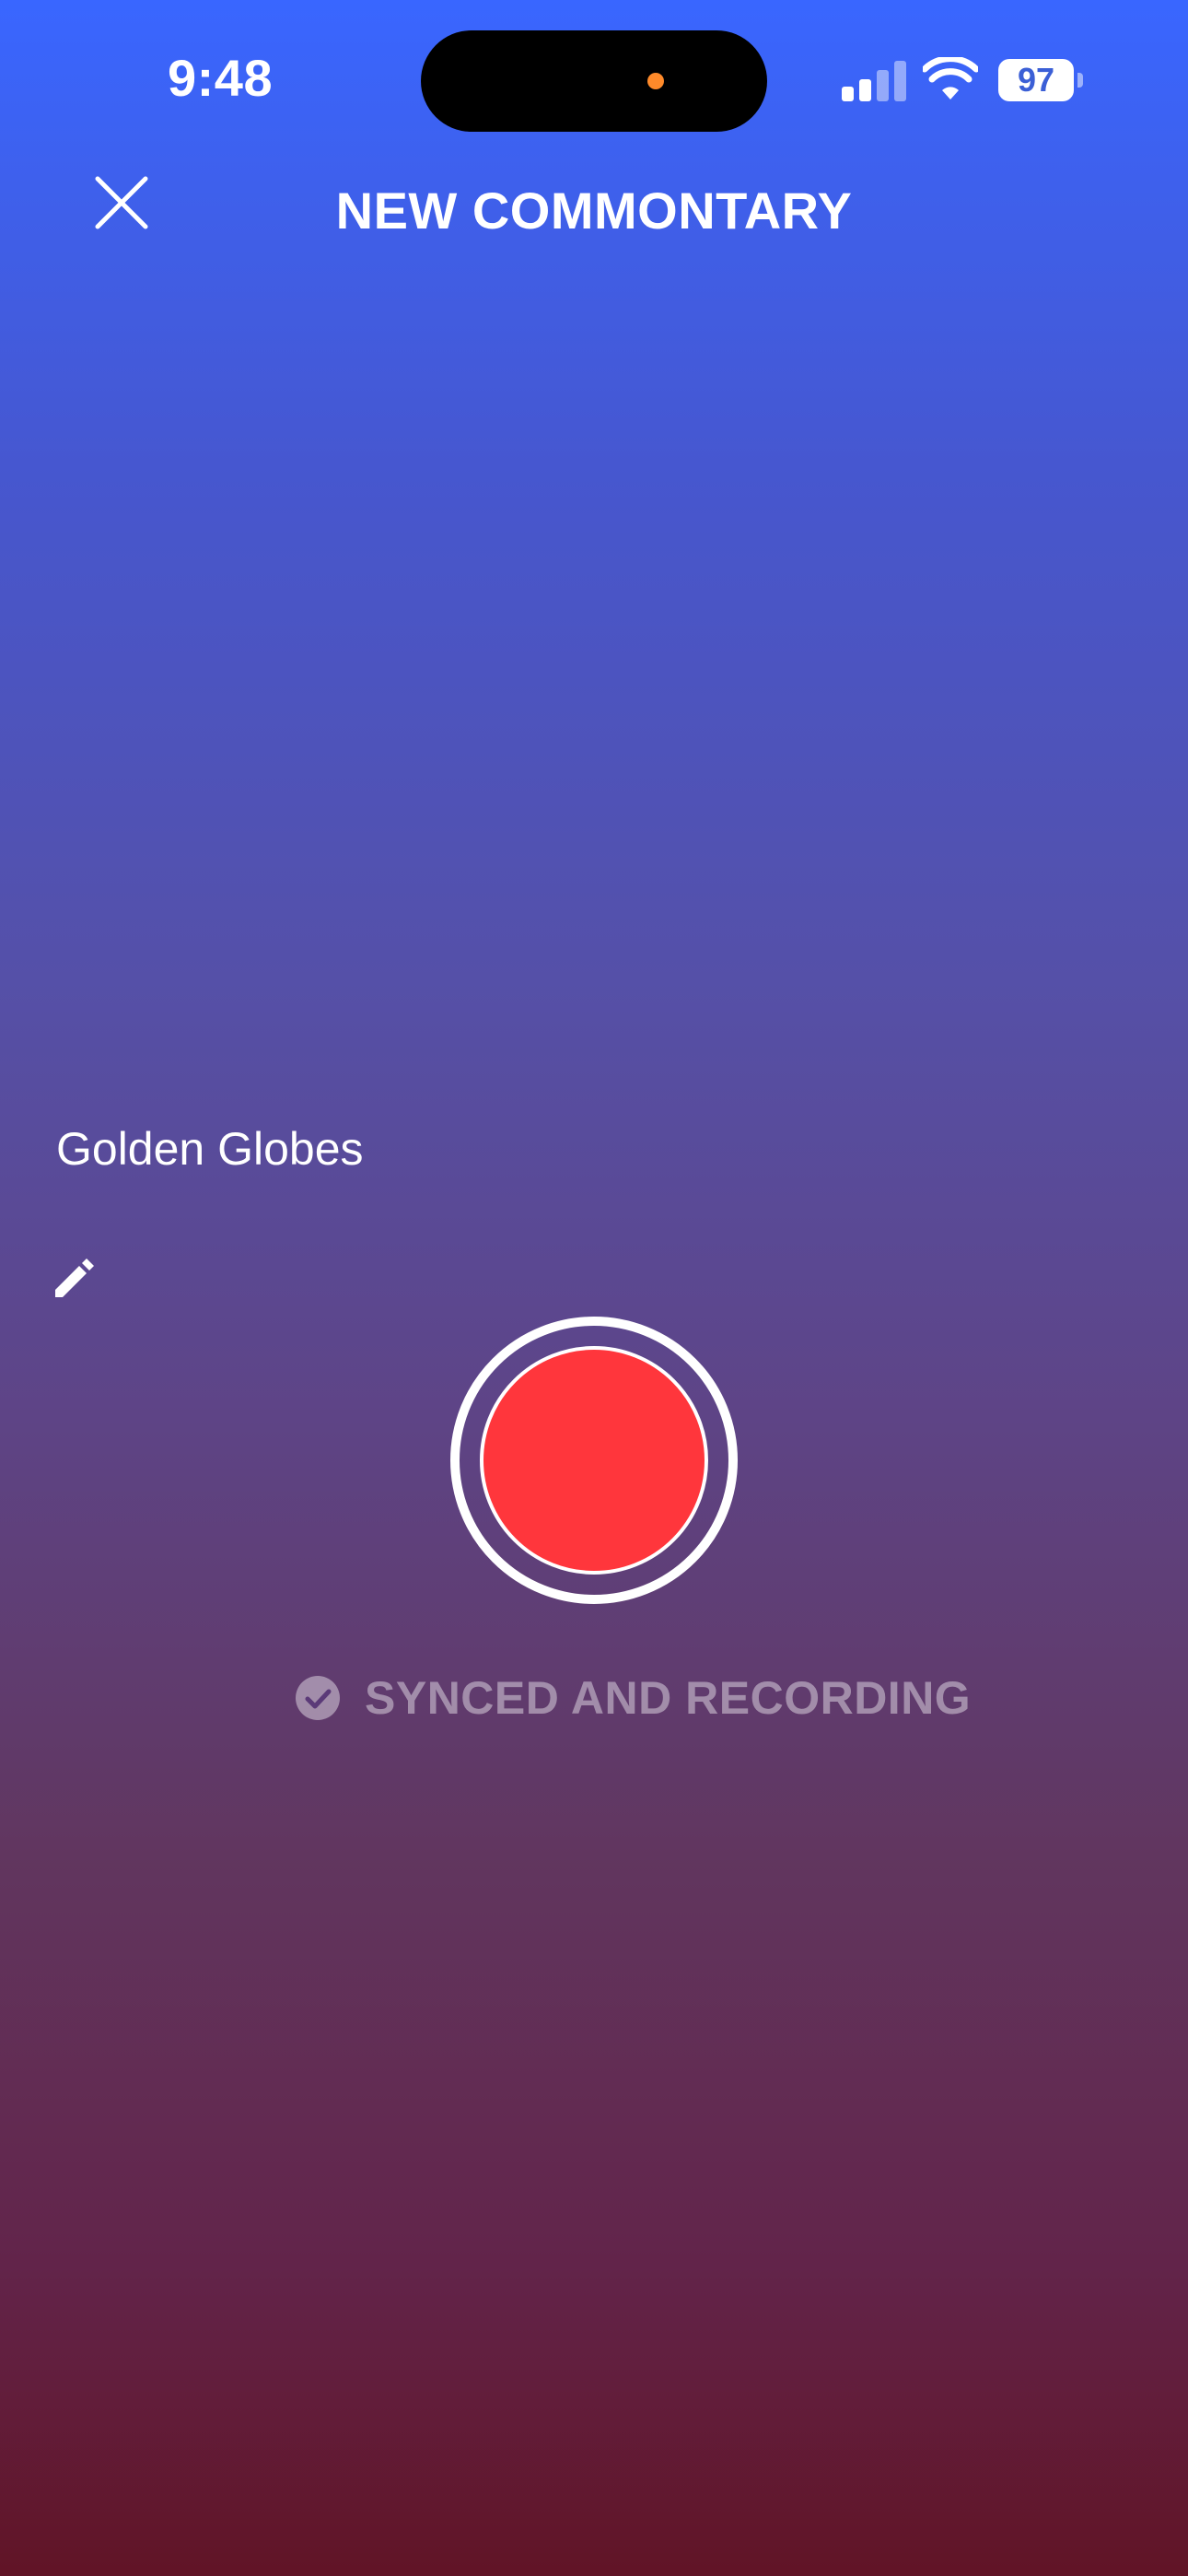  Describe the element at coordinates (951, 78) in the screenshot. I see `wifi-icon` at that location.